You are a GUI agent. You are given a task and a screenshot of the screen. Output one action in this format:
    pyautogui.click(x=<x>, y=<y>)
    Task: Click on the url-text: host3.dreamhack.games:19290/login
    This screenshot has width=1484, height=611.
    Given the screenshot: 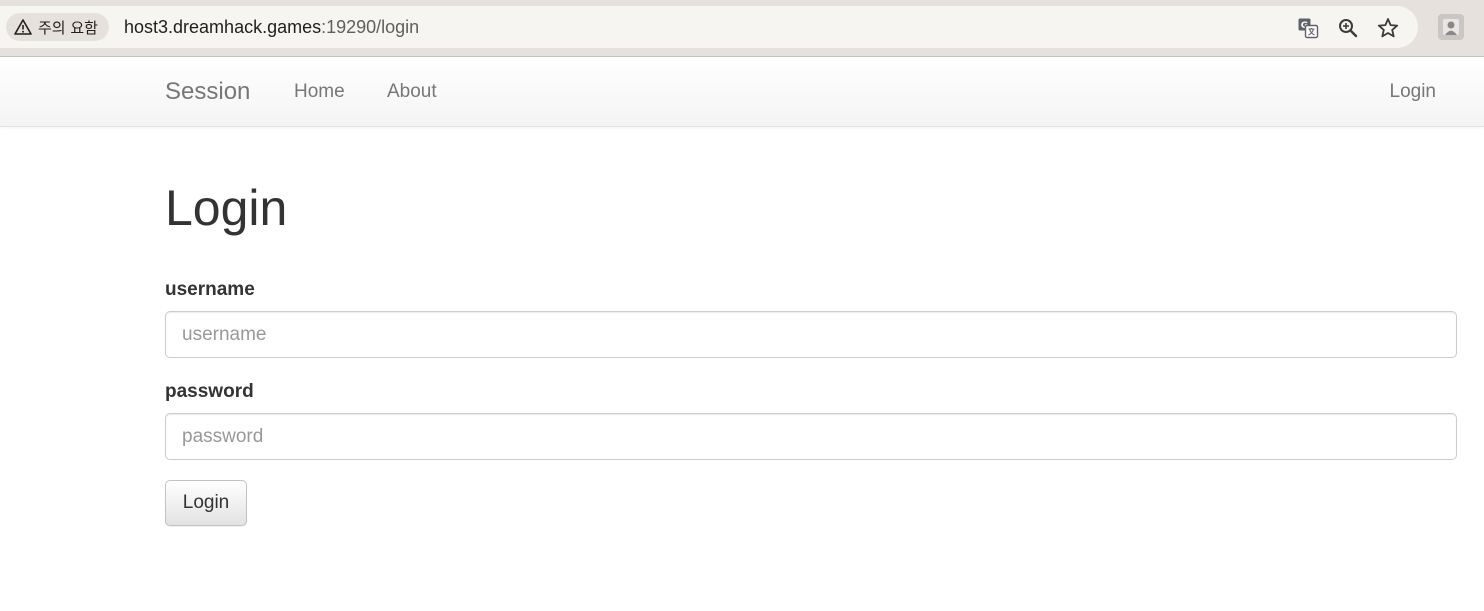 What is the action you would take?
    pyautogui.click(x=271, y=27)
    